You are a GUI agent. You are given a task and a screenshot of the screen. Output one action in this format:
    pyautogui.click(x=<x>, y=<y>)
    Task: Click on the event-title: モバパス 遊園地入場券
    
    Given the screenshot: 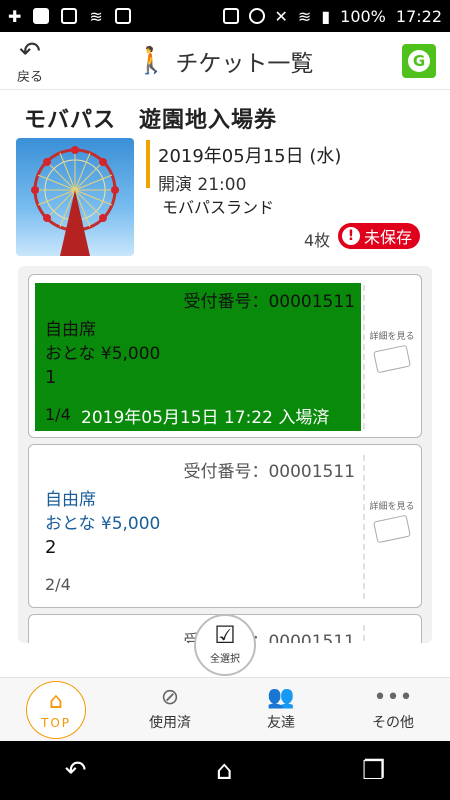 What is the action you would take?
    pyautogui.click(x=151, y=120)
    